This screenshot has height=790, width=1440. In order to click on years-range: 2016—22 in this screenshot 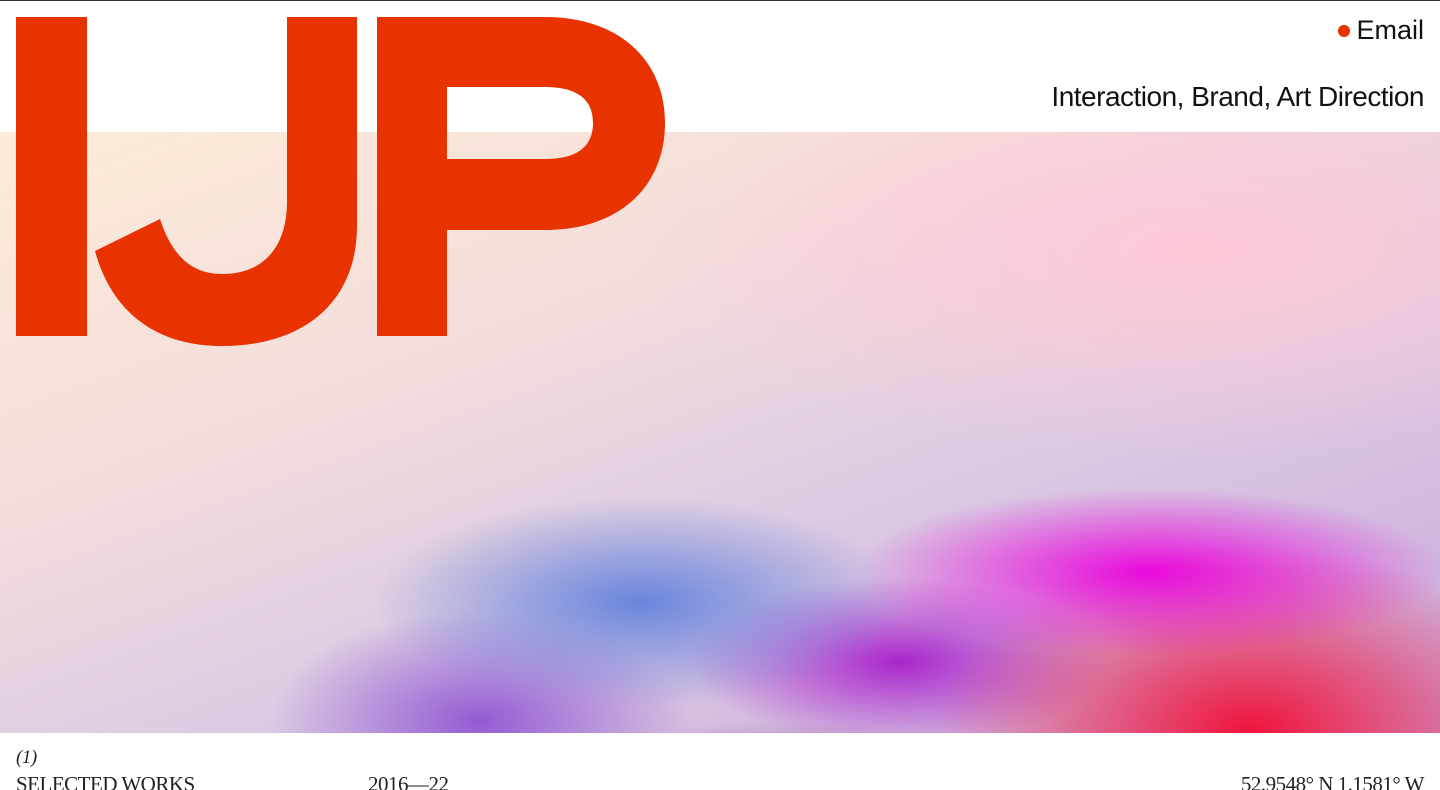, I will do `click(408, 781)`.